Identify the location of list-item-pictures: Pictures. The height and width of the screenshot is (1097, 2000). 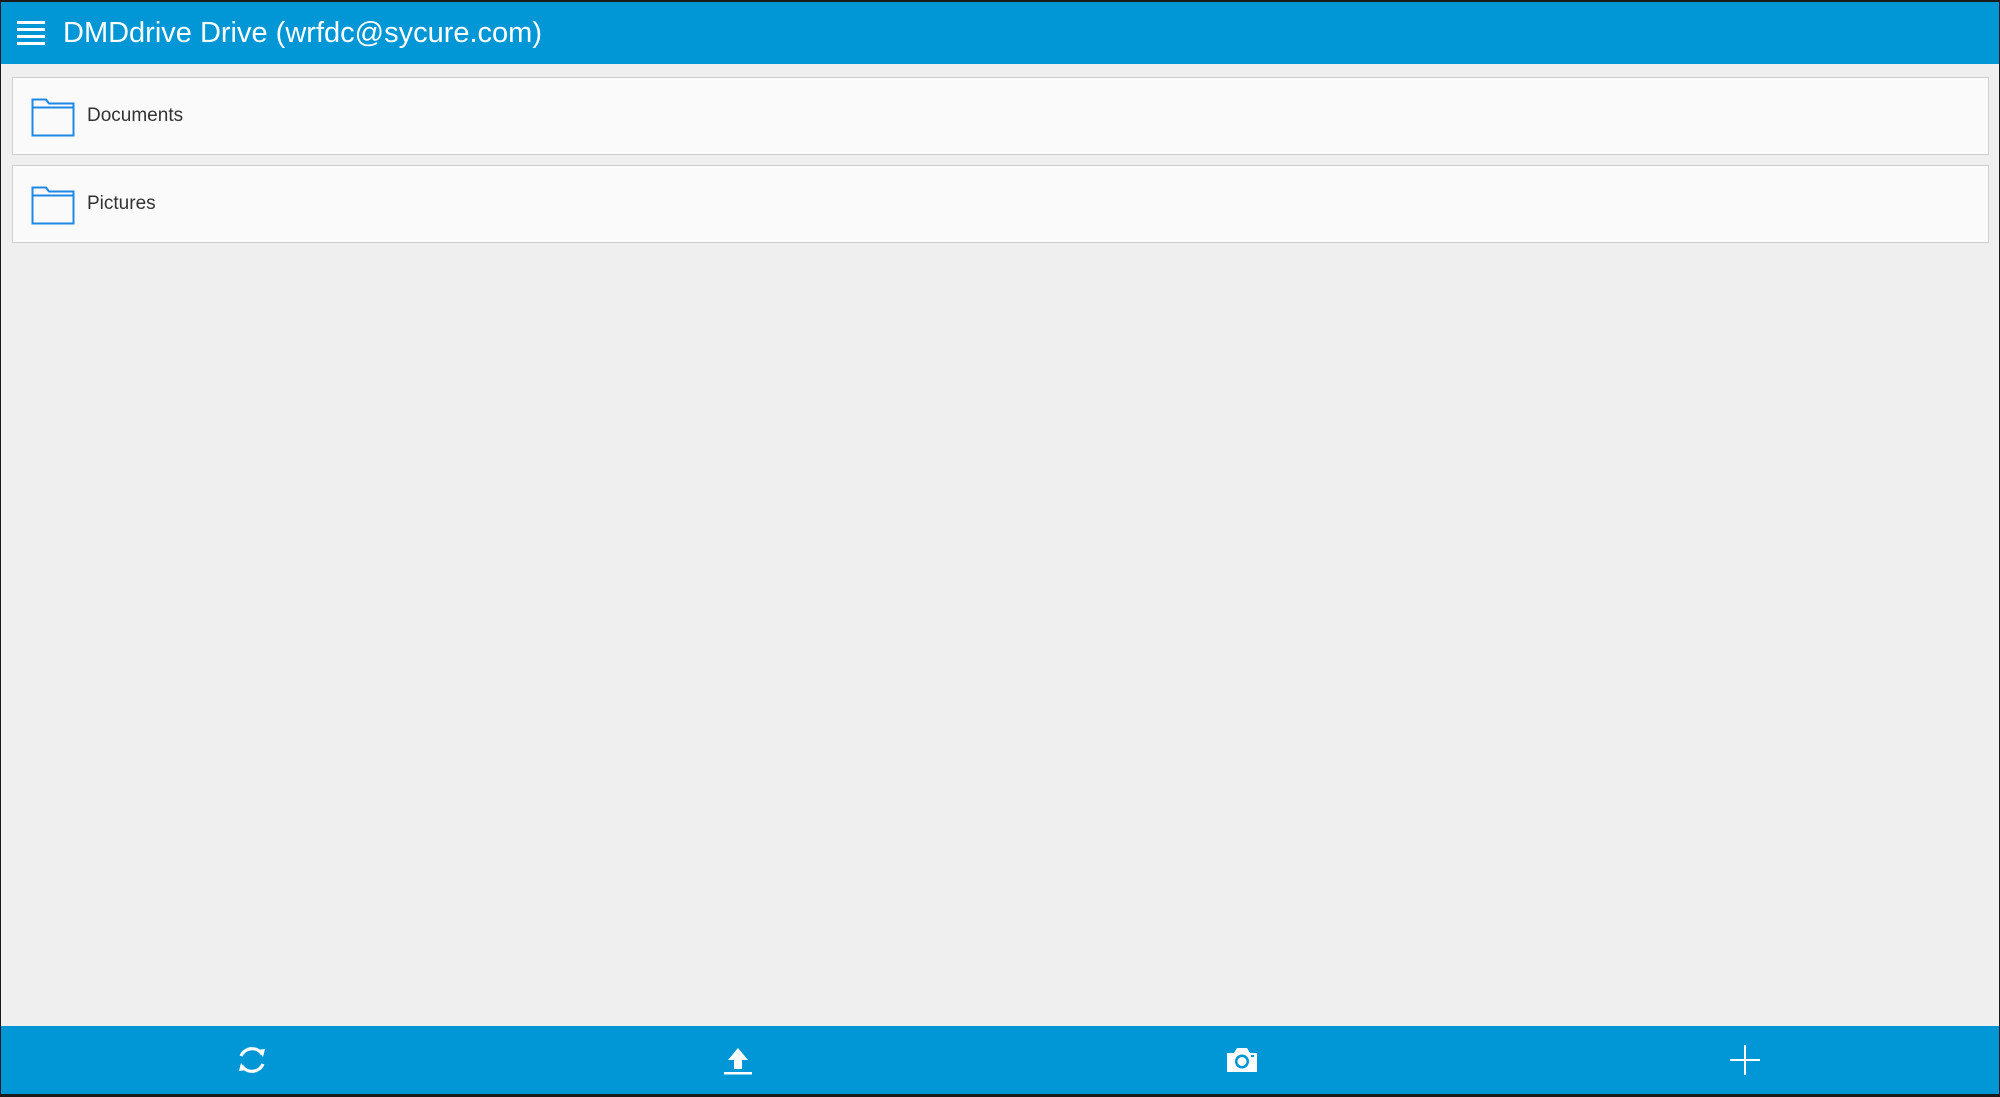
(1000, 204).